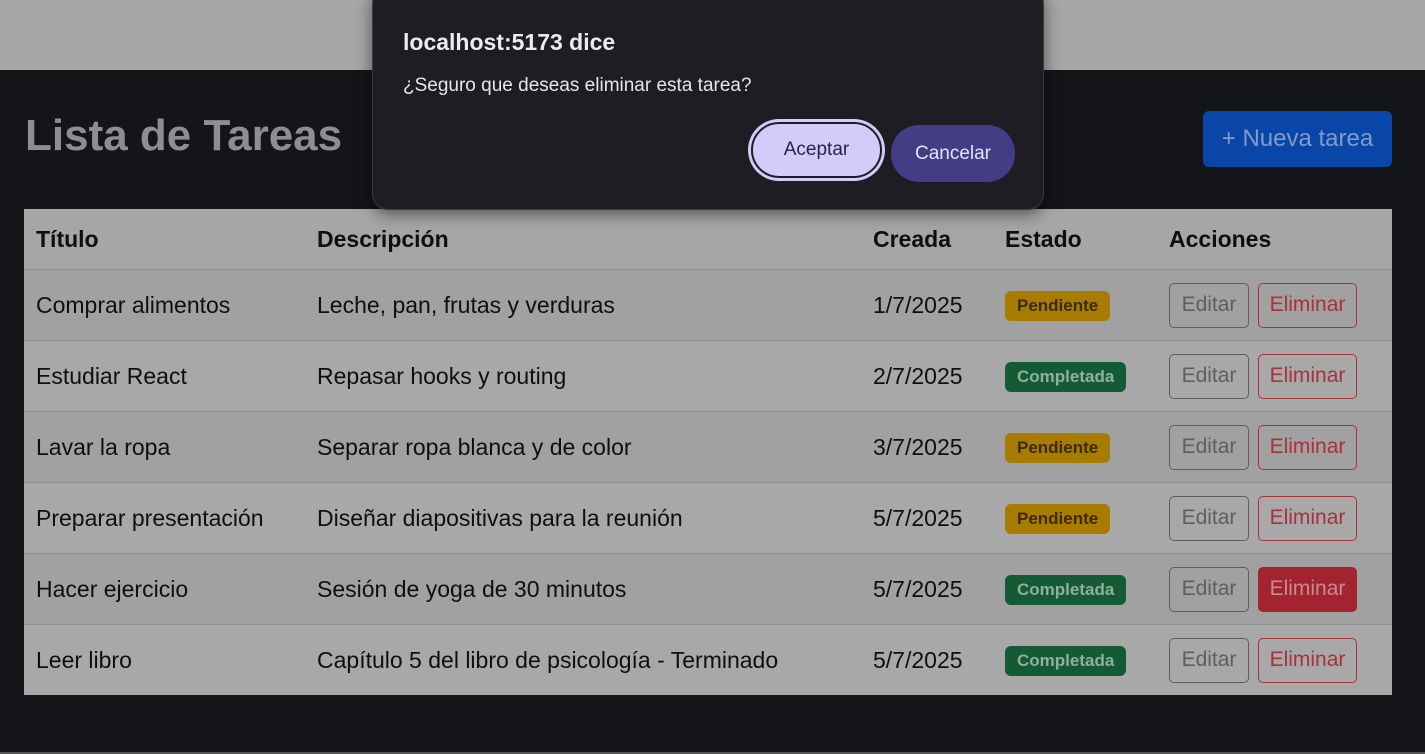  I want to click on header-created: Creada, so click(912, 238).